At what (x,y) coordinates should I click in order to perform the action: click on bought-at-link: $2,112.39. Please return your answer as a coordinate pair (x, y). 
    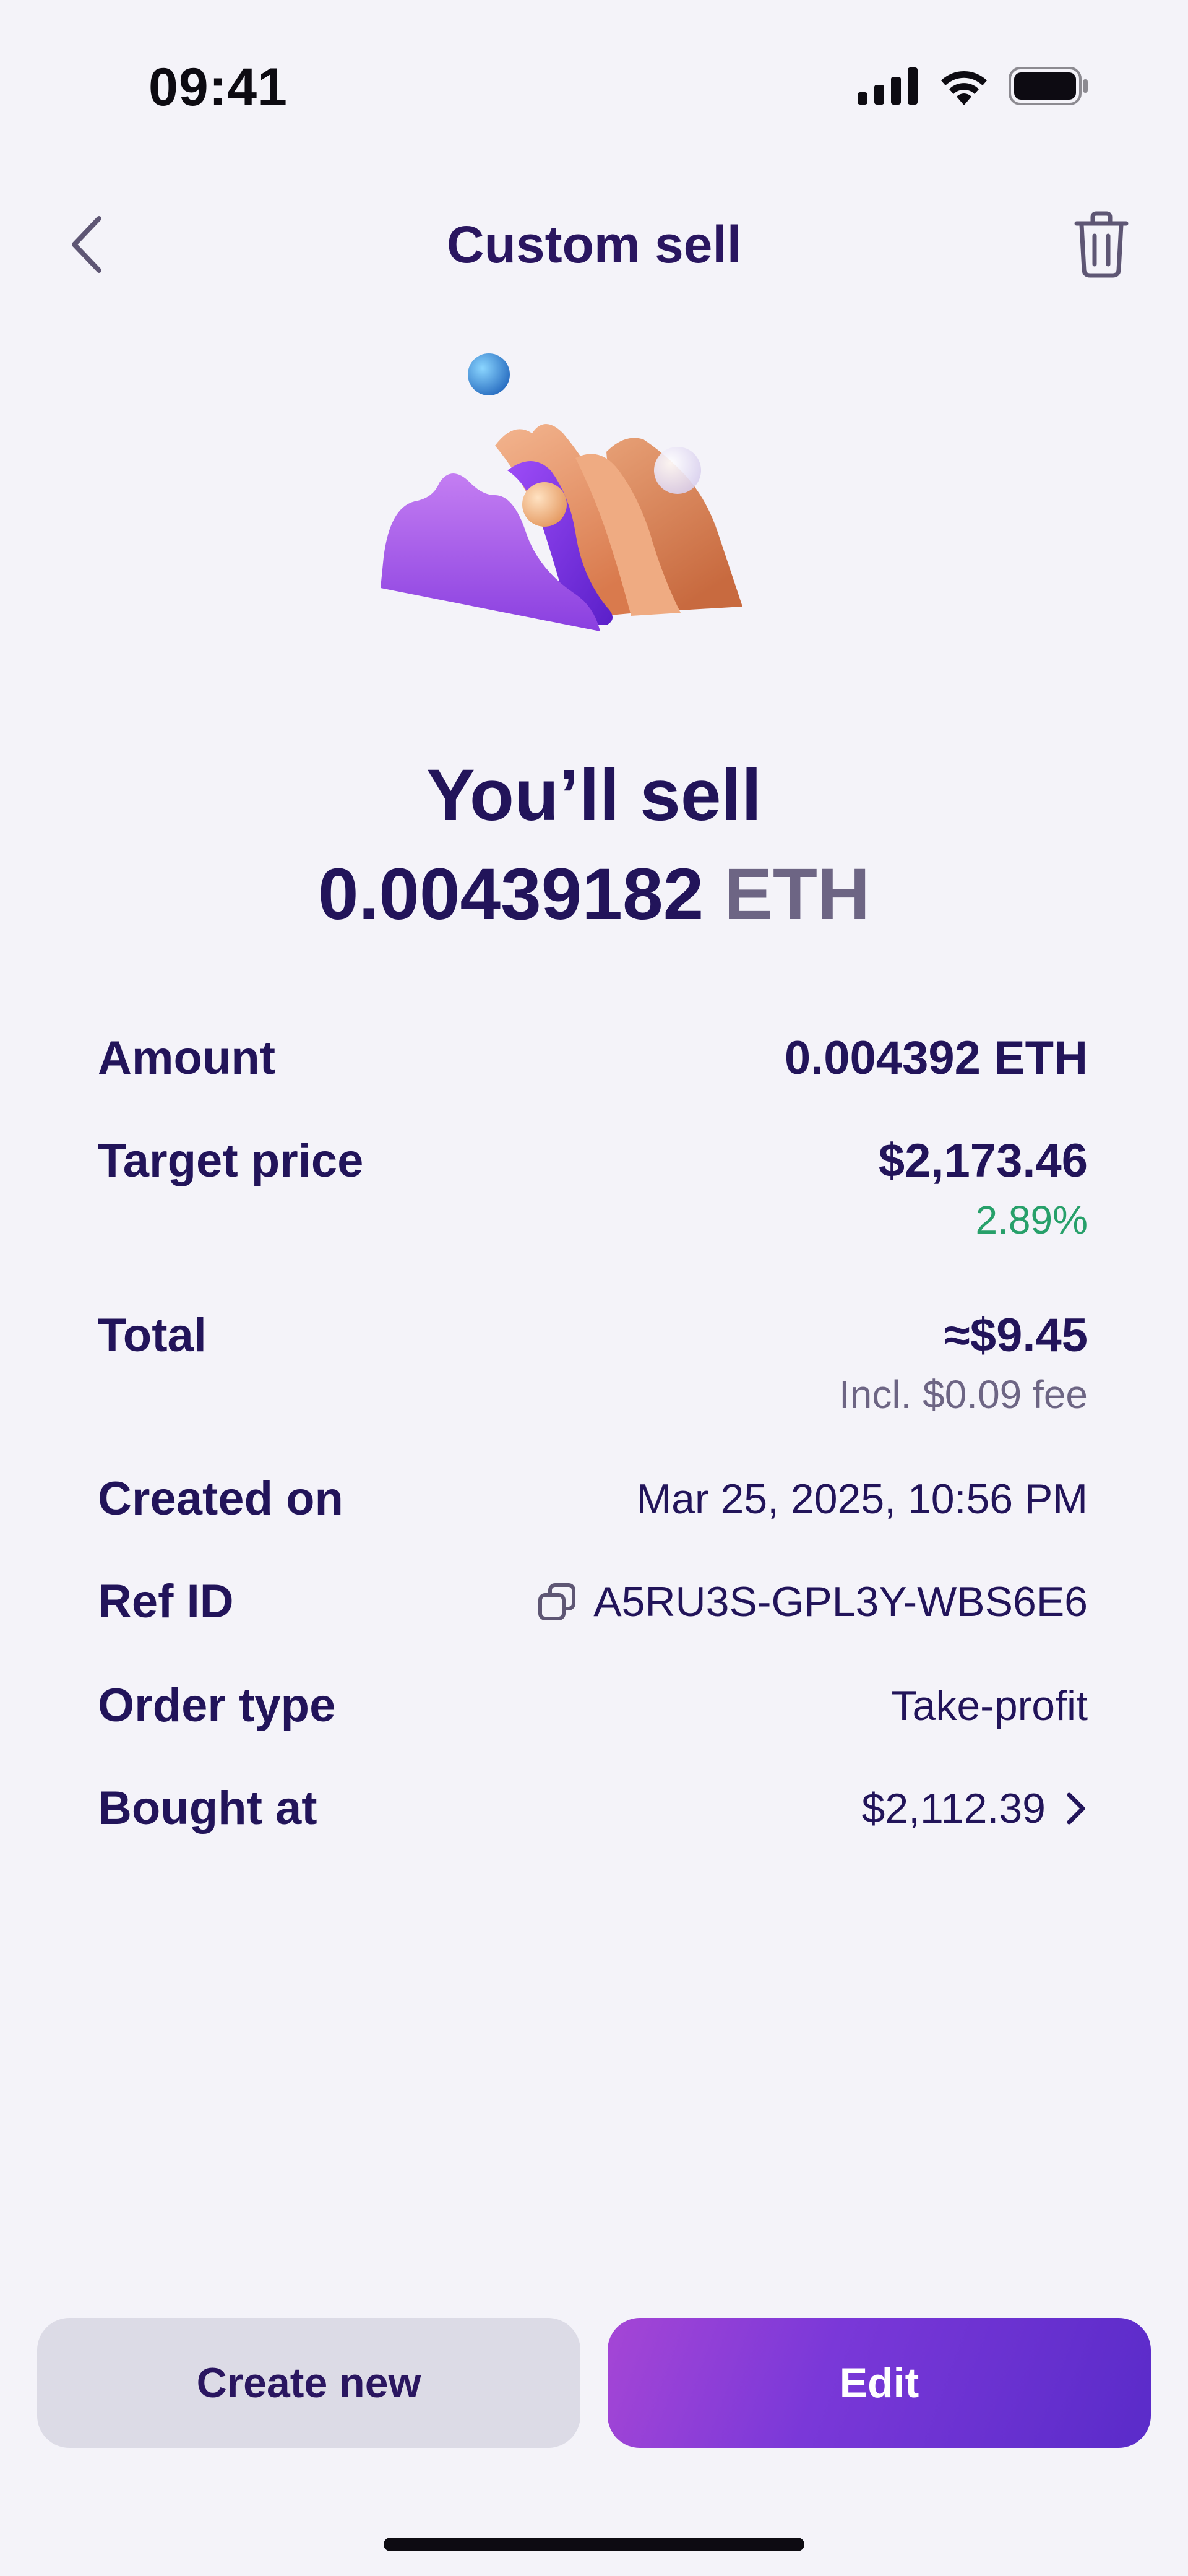
    Looking at the image, I should click on (975, 1808).